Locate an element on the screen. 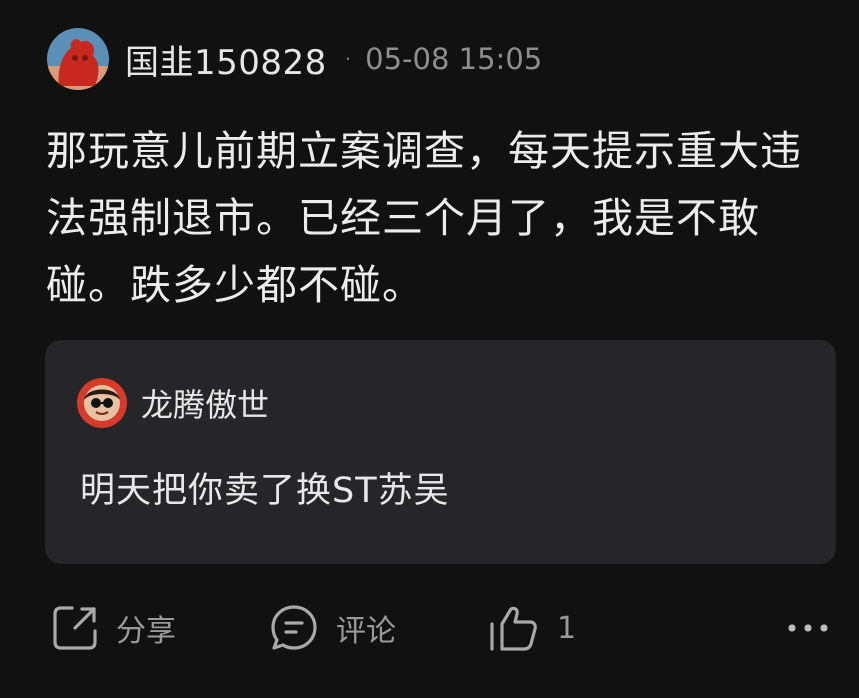 This screenshot has height=698, width=859. share-button: 分享 is located at coordinates (113, 628).